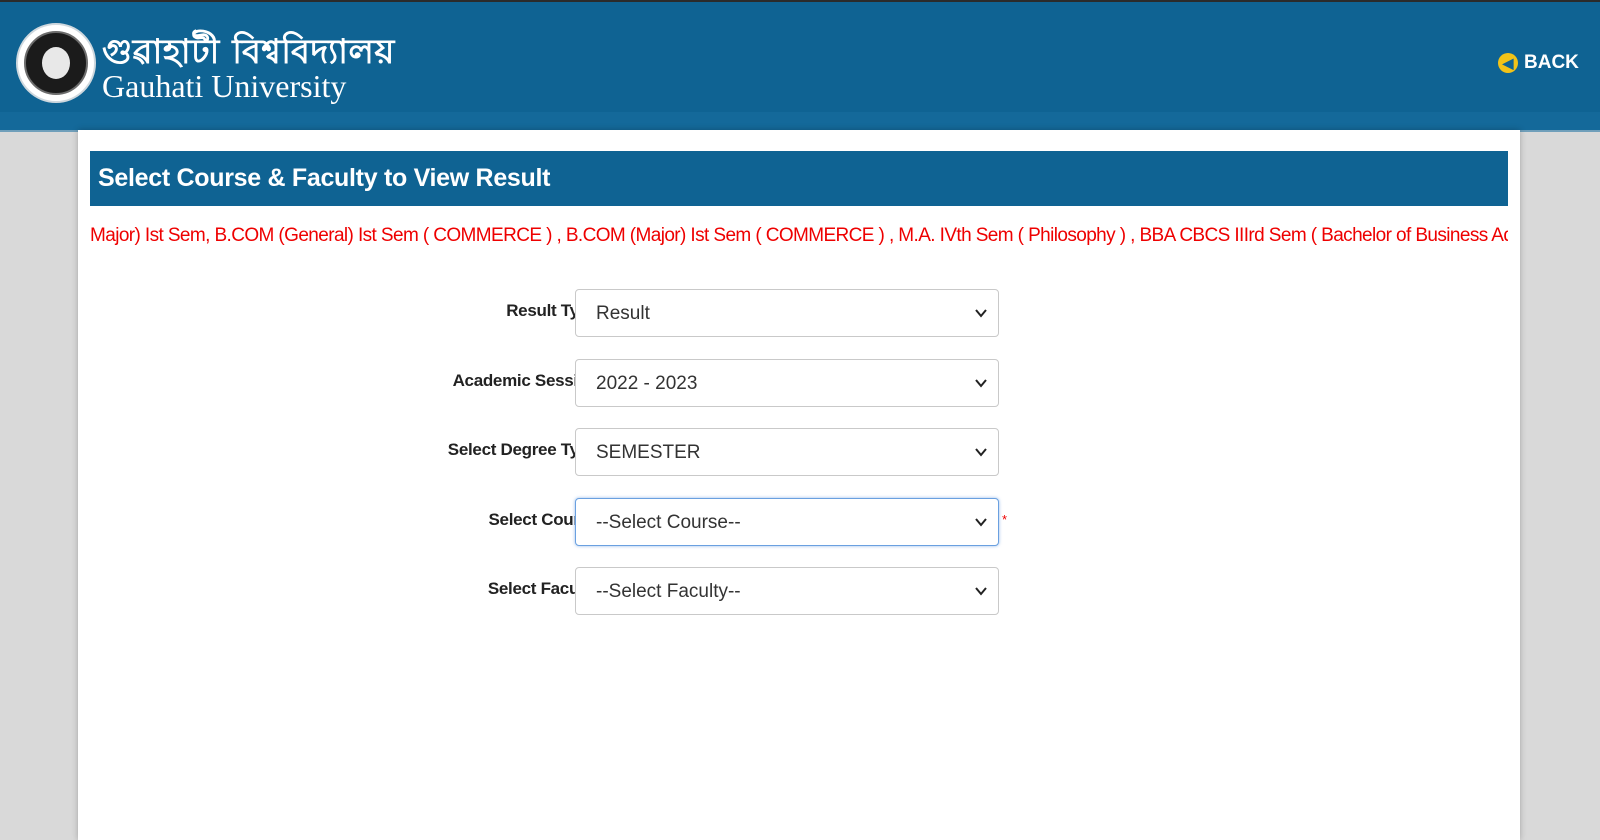 The height and width of the screenshot is (840, 1600). Describe the element at coordinates (668, 591) in the screenshot. I see `faculty-value: --Select Faculty--` at that location.